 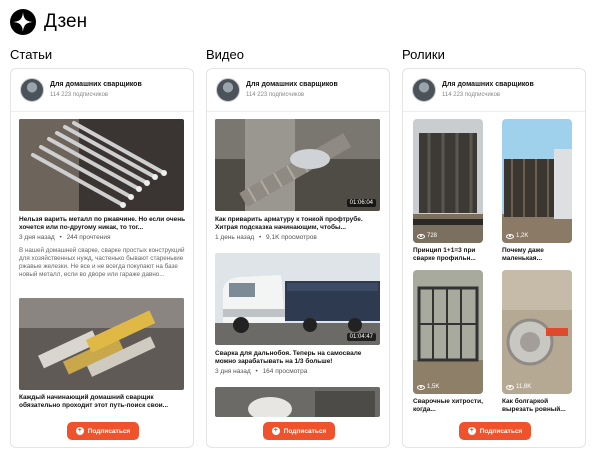 I want to click on zen-logo-icon, so click(x=23, y=22).